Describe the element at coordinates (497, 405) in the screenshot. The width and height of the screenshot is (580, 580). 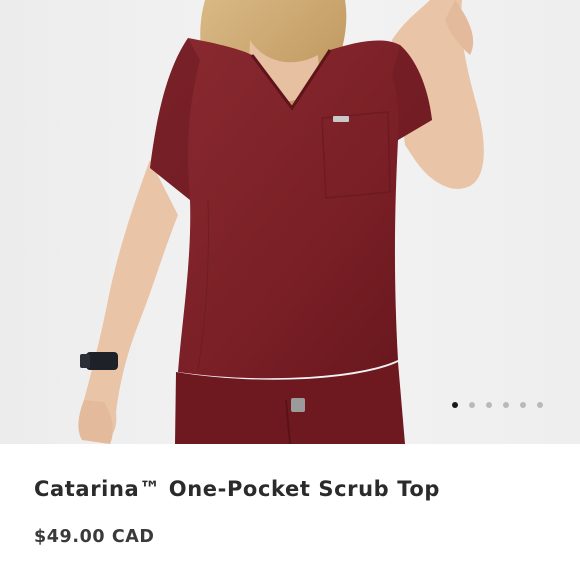
I see `gallery-pagination` at that location.